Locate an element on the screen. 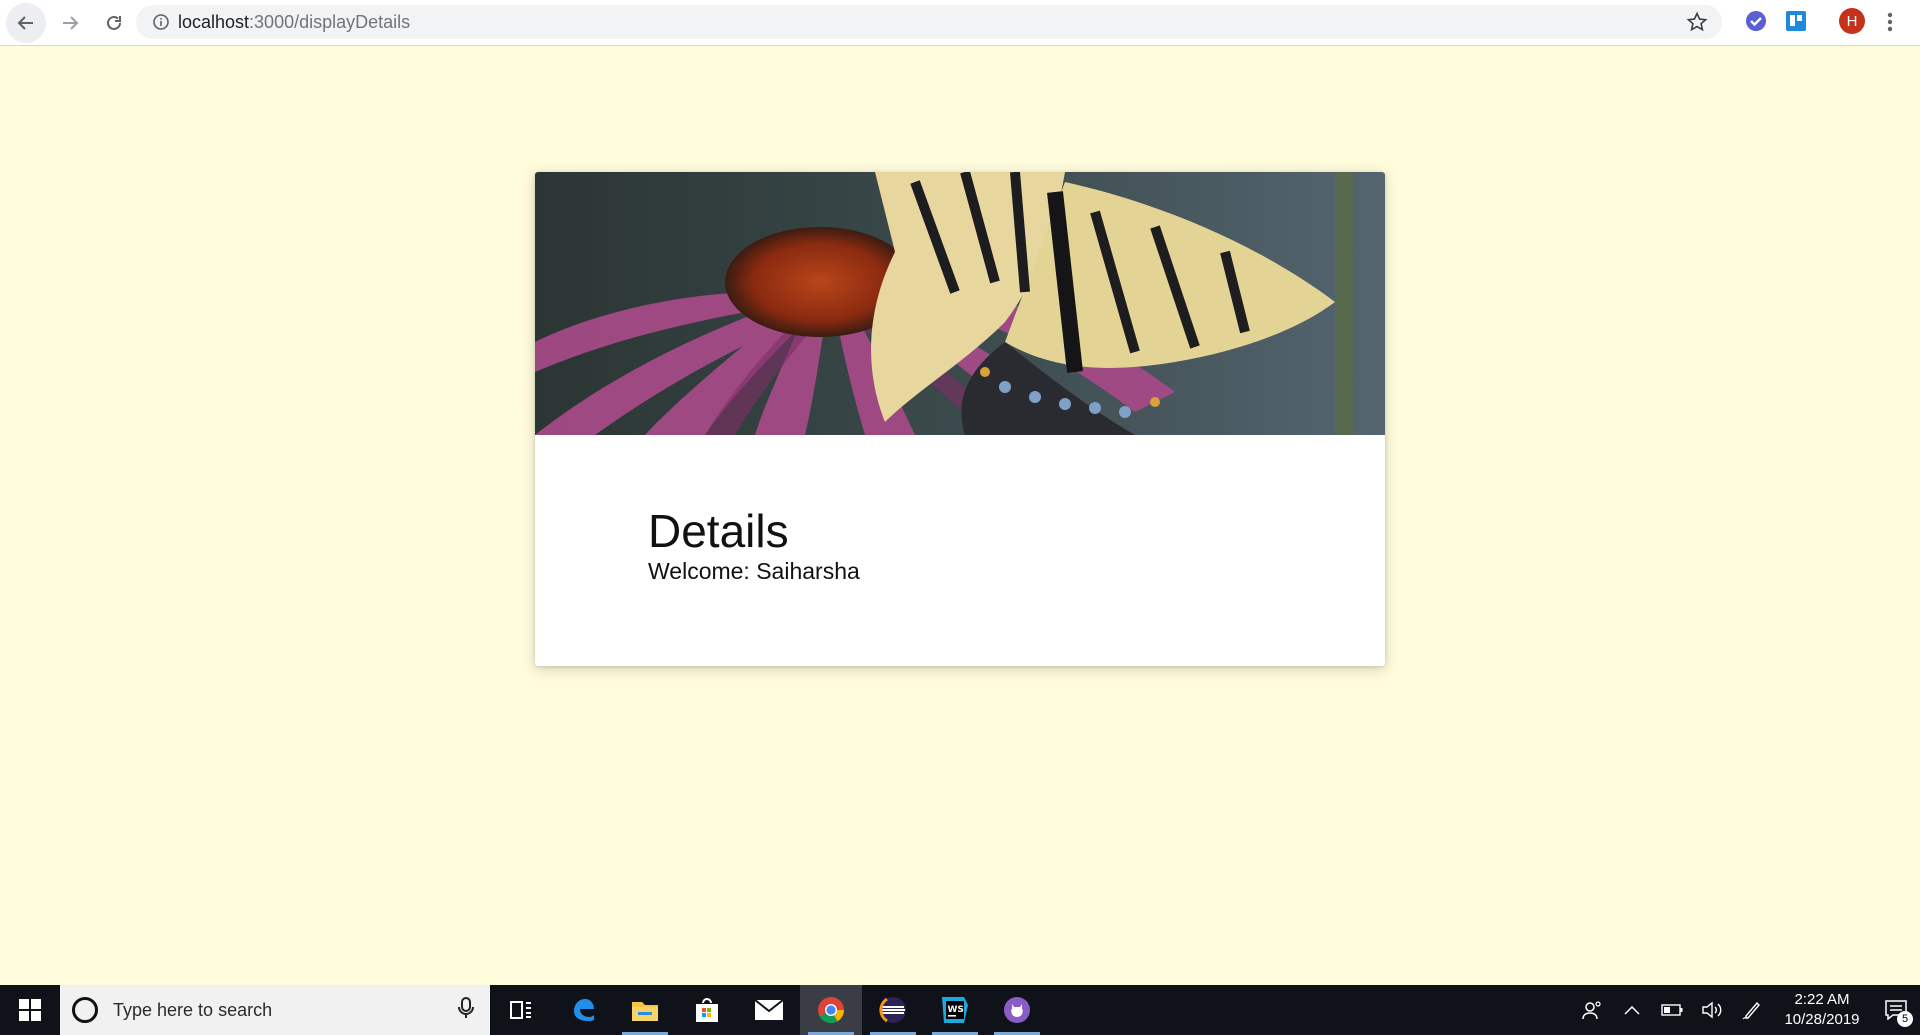  reload-button is located at coordinates (114, 23).